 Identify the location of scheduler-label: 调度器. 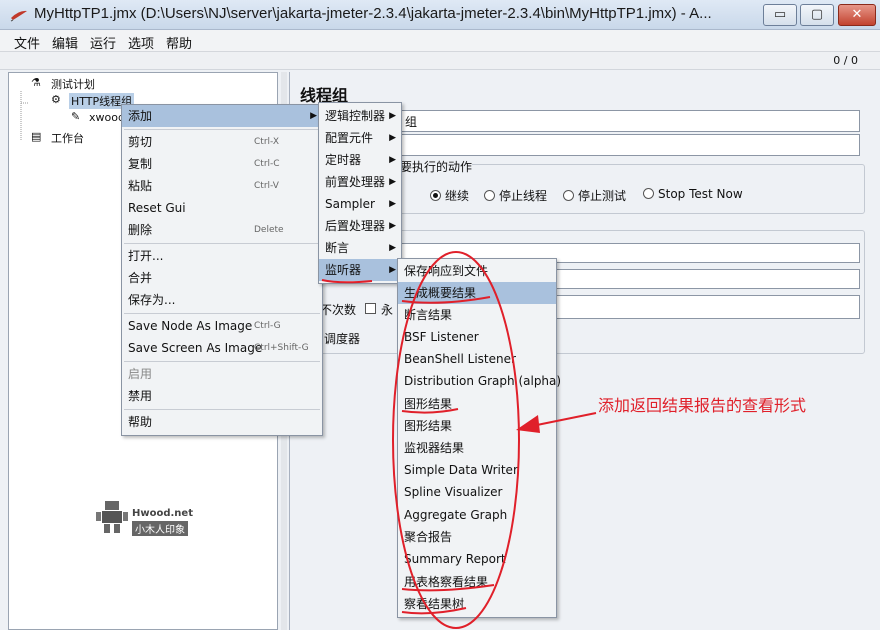
(342, 339).